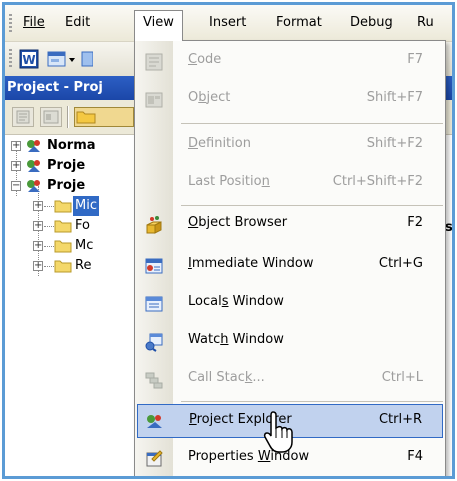  I want to click on menu-item-shortcut: Ctrl+G, so click(400, 263).